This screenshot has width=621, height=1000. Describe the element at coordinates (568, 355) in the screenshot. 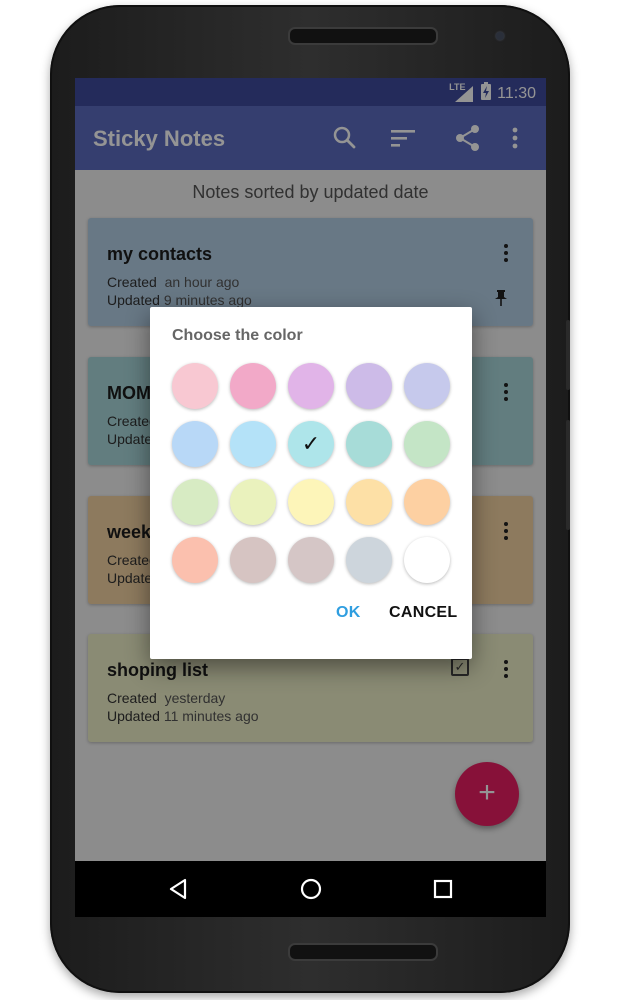

I see `power-button` at that location.